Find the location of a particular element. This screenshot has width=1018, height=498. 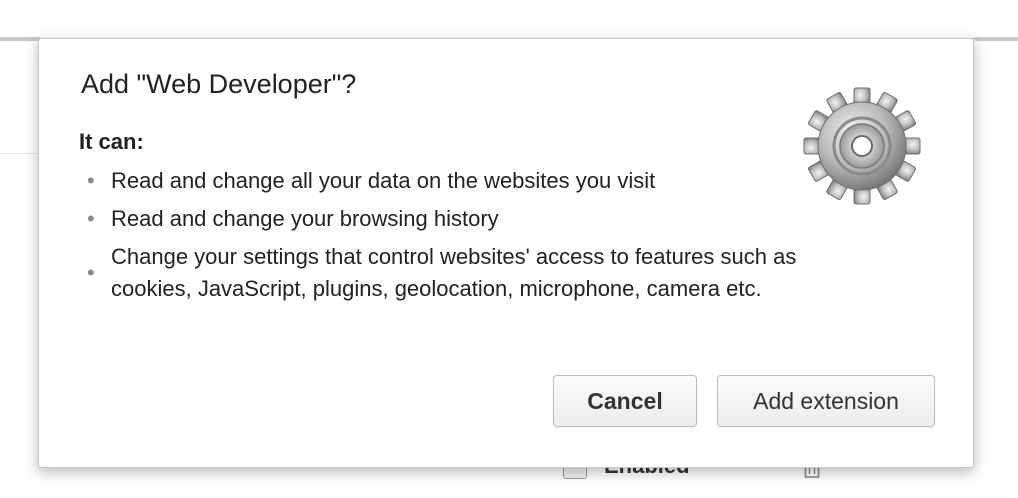

permissions-heading: It can: is located at coordinates (111, 141).